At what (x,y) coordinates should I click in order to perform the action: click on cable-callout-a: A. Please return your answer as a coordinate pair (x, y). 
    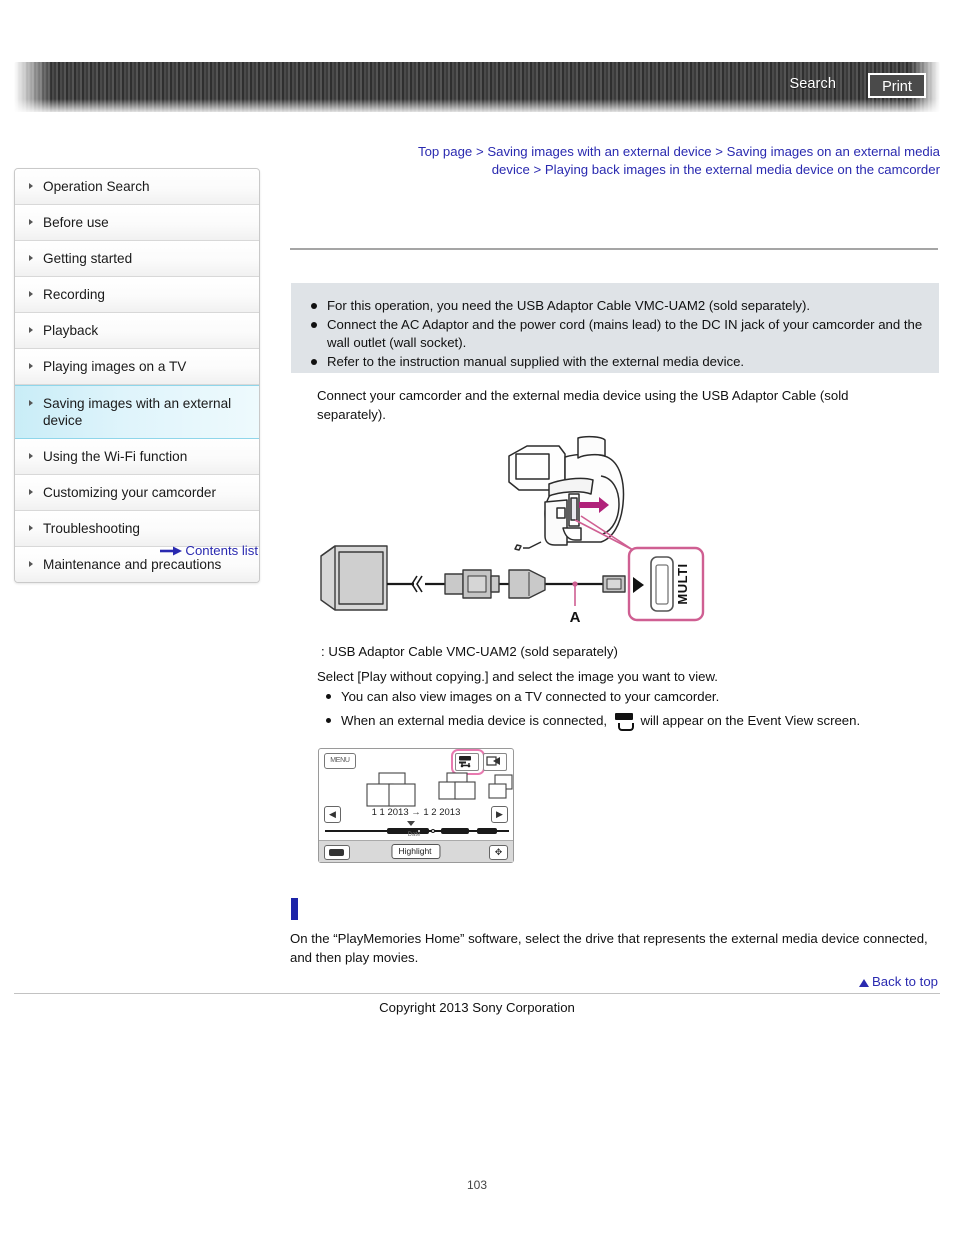
    Looking at the image, I should click on (575, 603).